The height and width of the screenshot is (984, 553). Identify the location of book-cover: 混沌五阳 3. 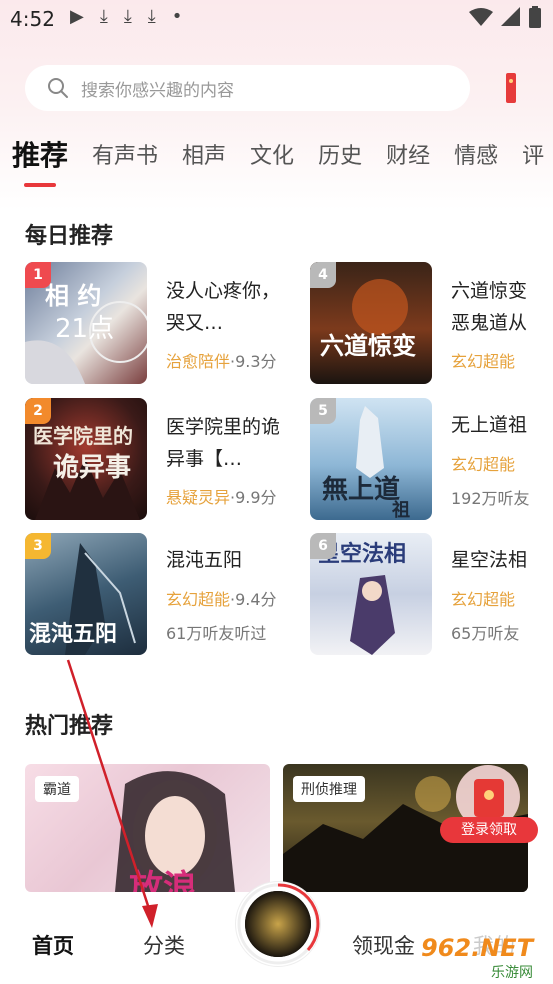
(86, 594).